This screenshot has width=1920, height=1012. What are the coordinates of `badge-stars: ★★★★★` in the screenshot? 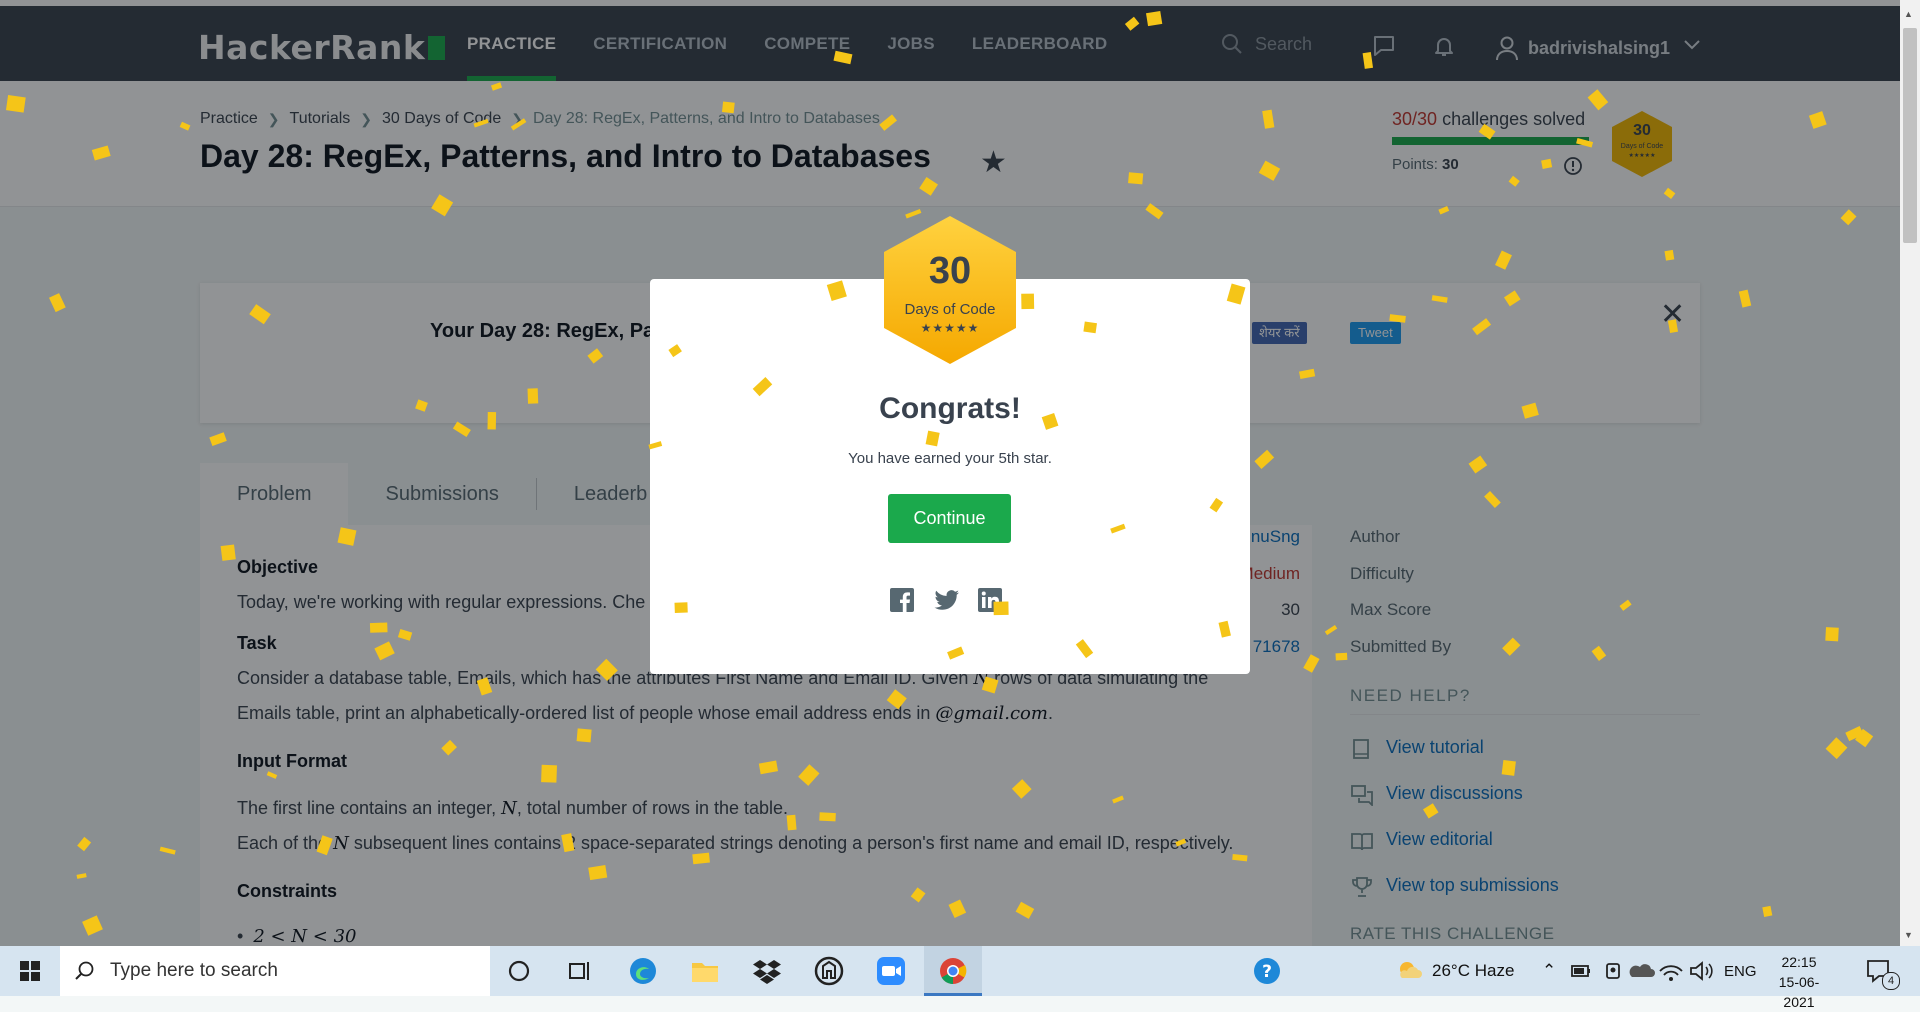 It's located at (950, 328).